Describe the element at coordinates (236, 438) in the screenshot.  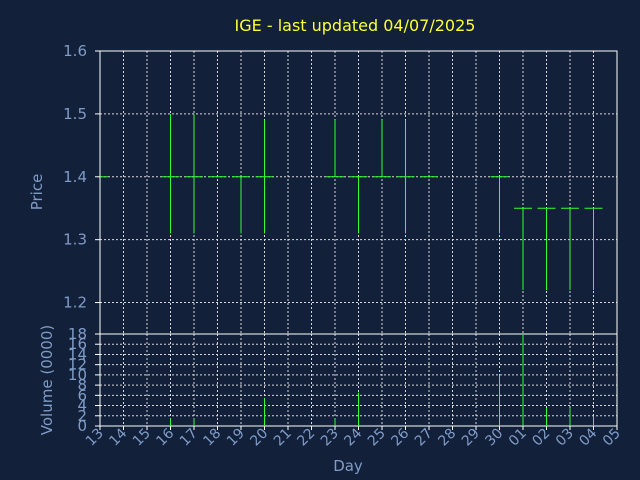
I see `day-x-tick-label: 19` at that location.